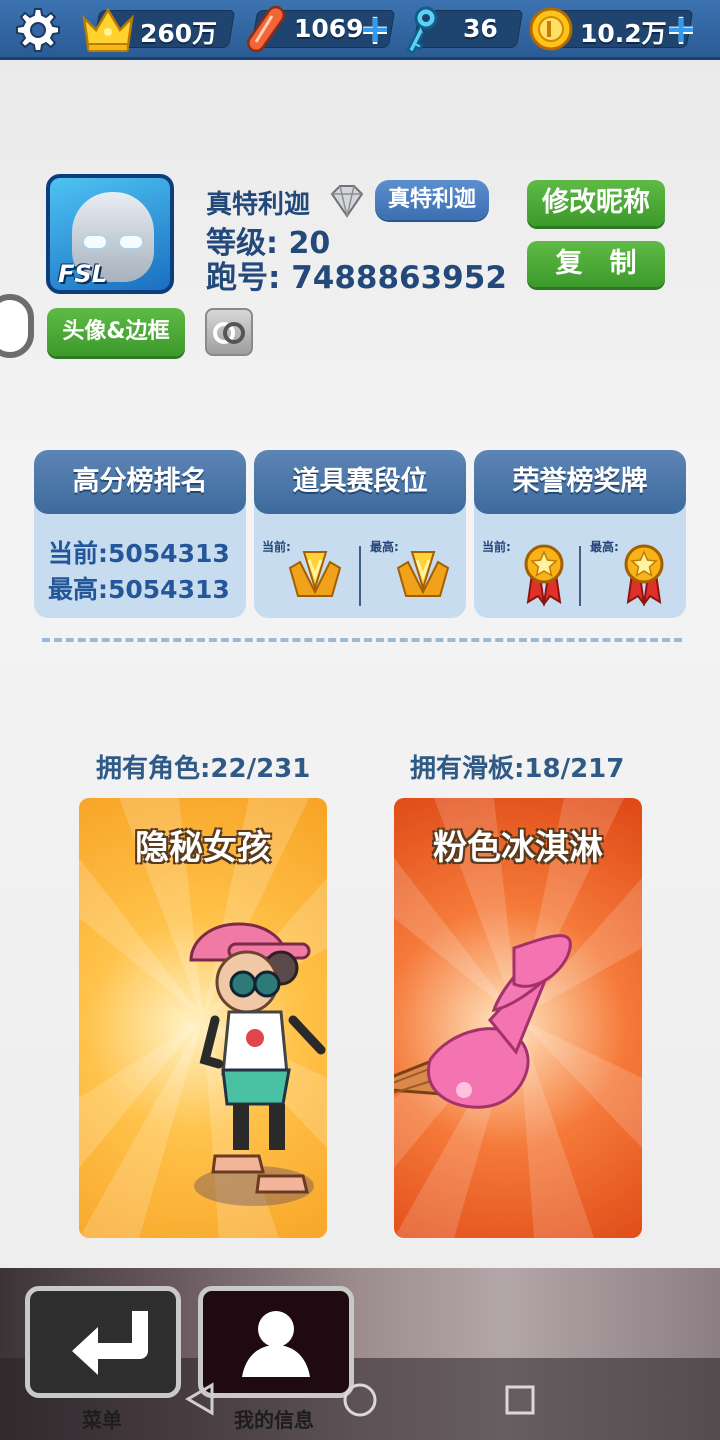 Image resolution: width=720 pixels, height=1440 pixels. I want to click on side-drawer-handle, so click(17, 326).